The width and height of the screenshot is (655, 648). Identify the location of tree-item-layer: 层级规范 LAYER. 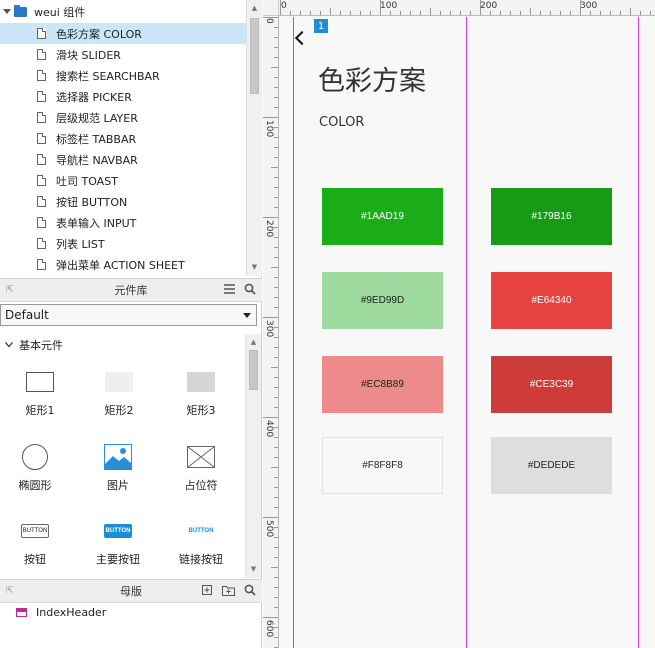
(123, 117).